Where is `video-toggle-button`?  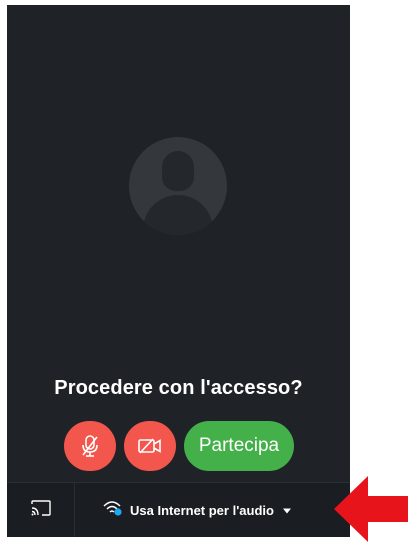 video-toggle-button is located at coordinates (150, 446).